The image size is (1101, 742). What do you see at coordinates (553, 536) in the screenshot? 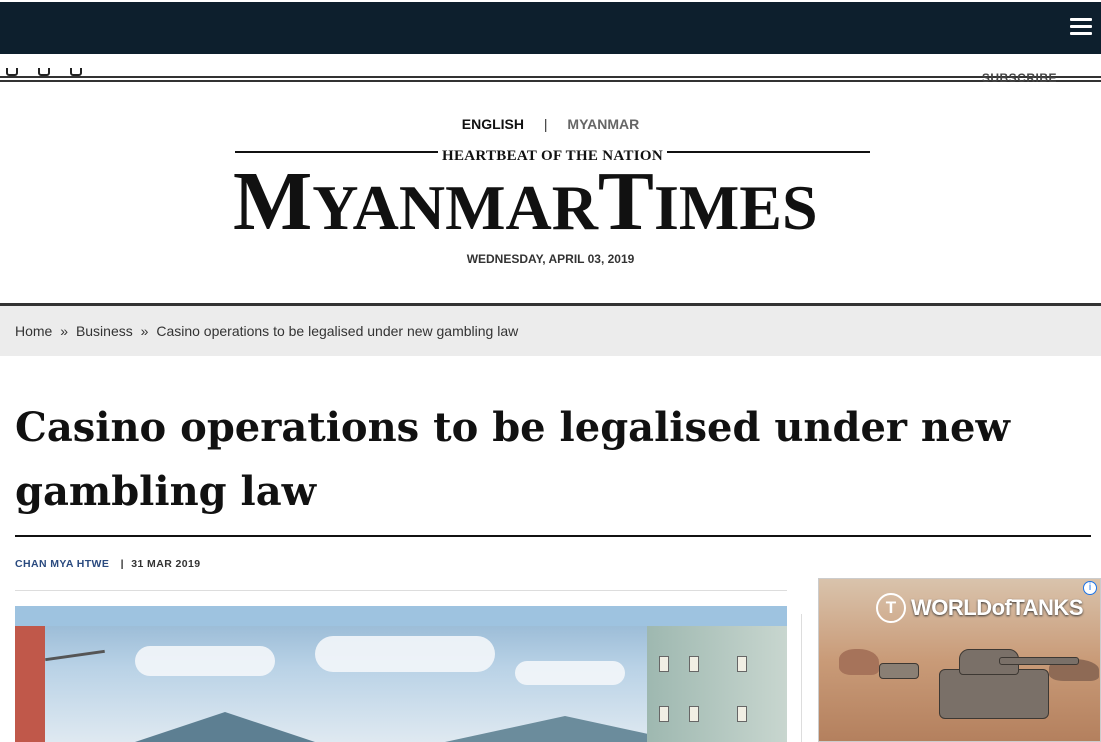
I see `headline-divider` at bounding box center [553, 536].